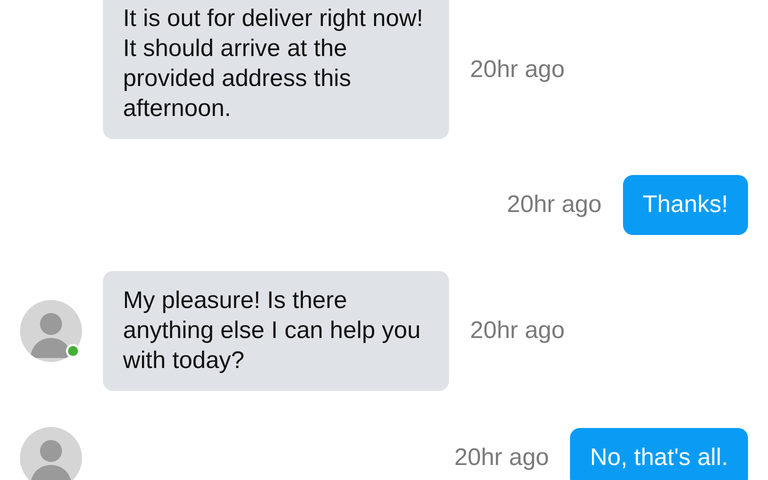  What do you see at coordinates (685, 205) in the screenshot?
I see `message-bubble: Thanks!` at bounding box center [685, 205].